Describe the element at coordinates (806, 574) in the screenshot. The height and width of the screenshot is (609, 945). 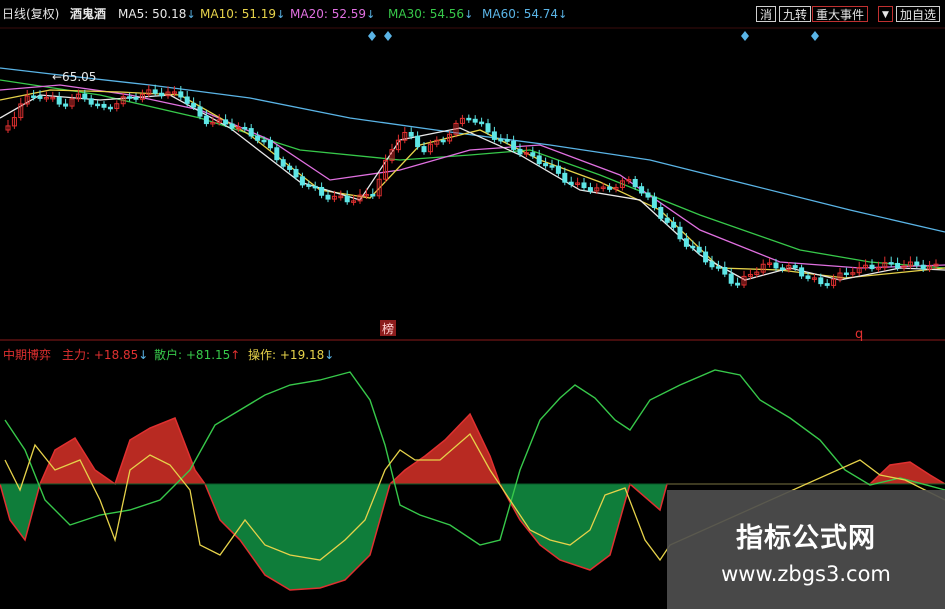
I see `watermark-url: www.zbgs3.com` at that location.